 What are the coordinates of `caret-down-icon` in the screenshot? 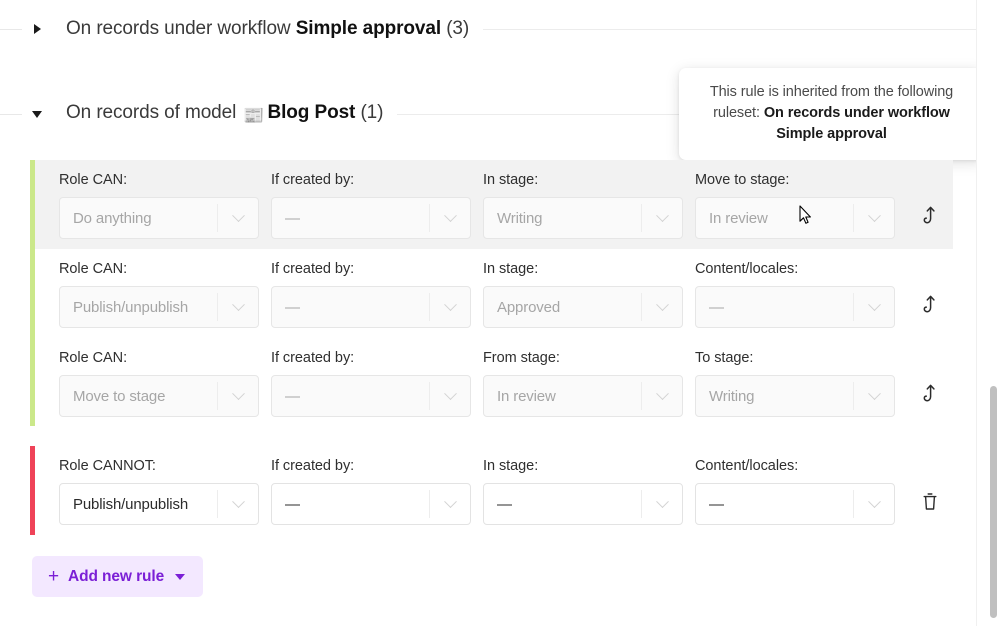 It's located at (37, 114).